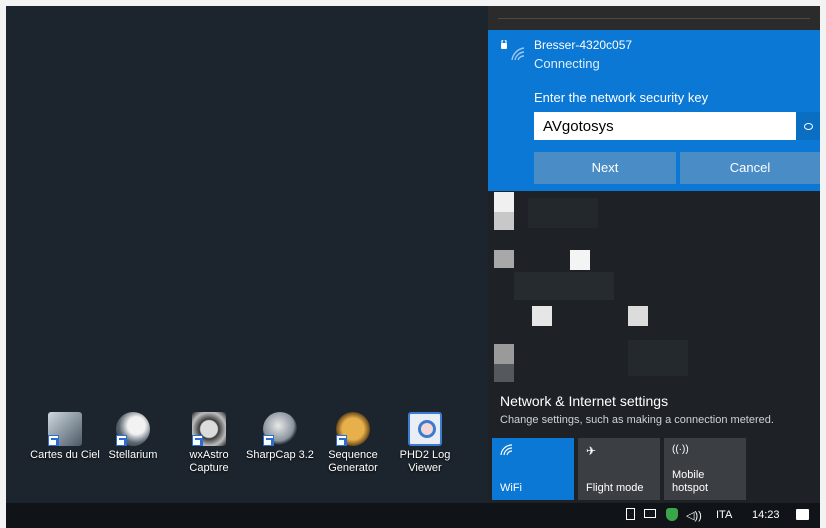 This screenshot has height=528, width=826. Describe the element at coordinates (209, 429) in the screenshot. I see `wxastro-capture-icon` at that location.